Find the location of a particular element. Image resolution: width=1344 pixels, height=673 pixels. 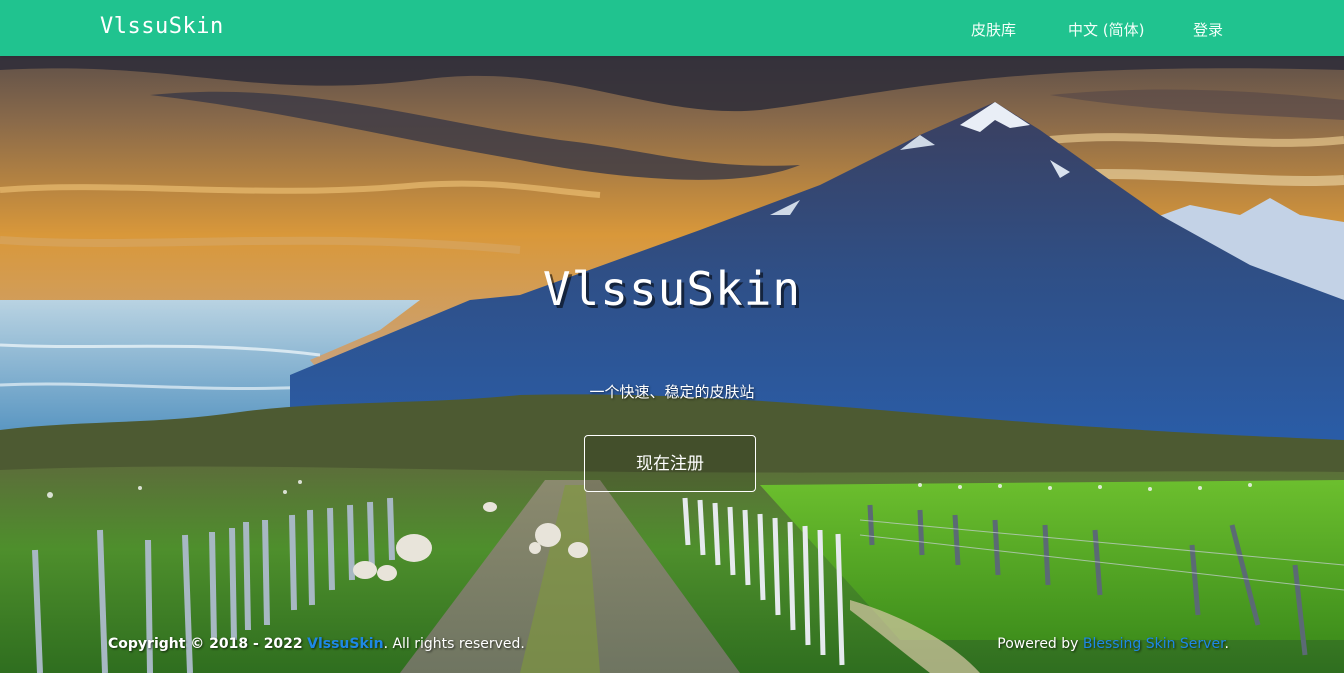

hero-subtitle: 一个快速、稳定的皮肤站 is located at coordinates (672, 392).